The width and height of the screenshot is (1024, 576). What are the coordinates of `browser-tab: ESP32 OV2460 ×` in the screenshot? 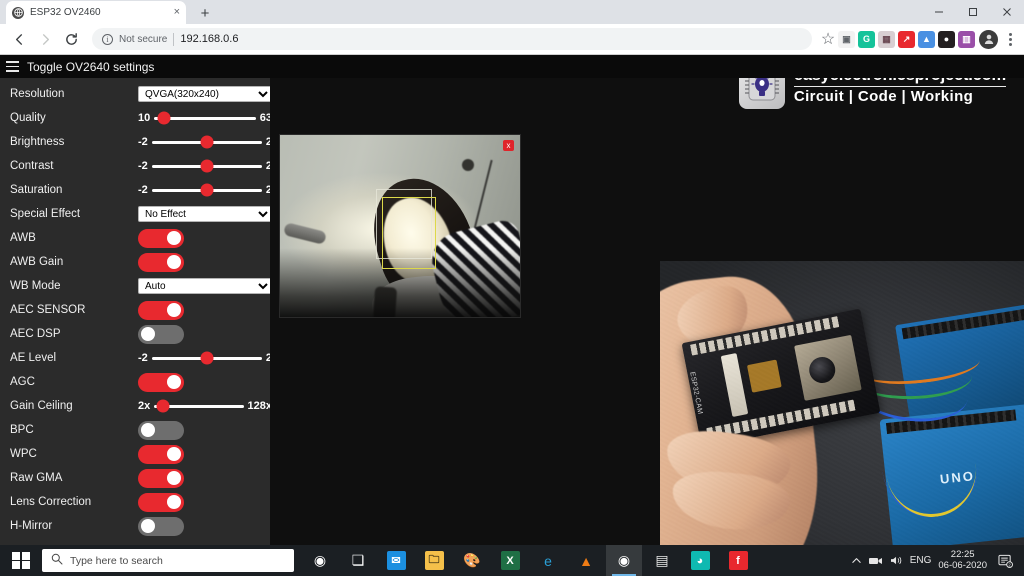 It's located at (96, 12).